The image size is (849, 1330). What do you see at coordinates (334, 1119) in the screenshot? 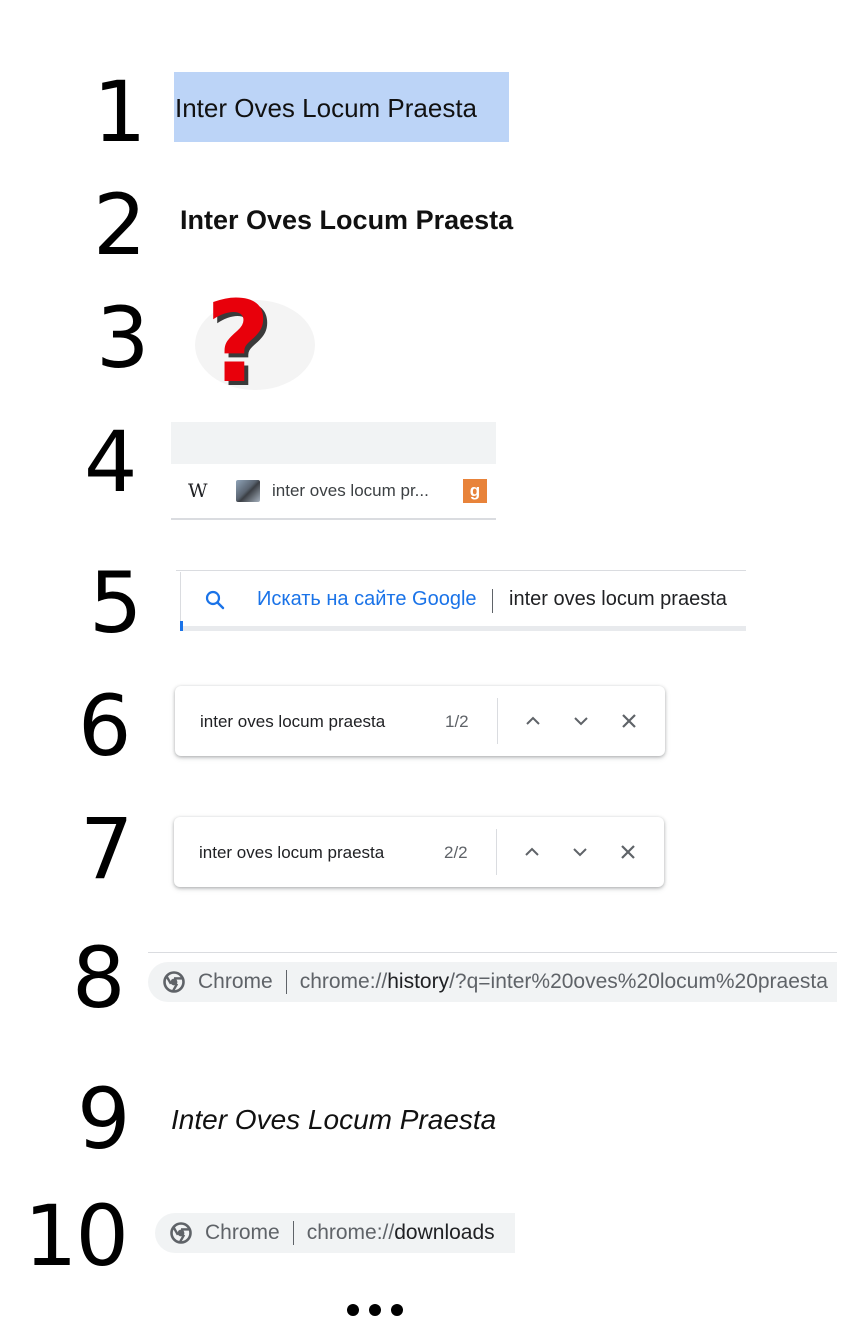
I see `italic-text: Inter Oves Locum Praesta` at bounding box center [334, 1119].